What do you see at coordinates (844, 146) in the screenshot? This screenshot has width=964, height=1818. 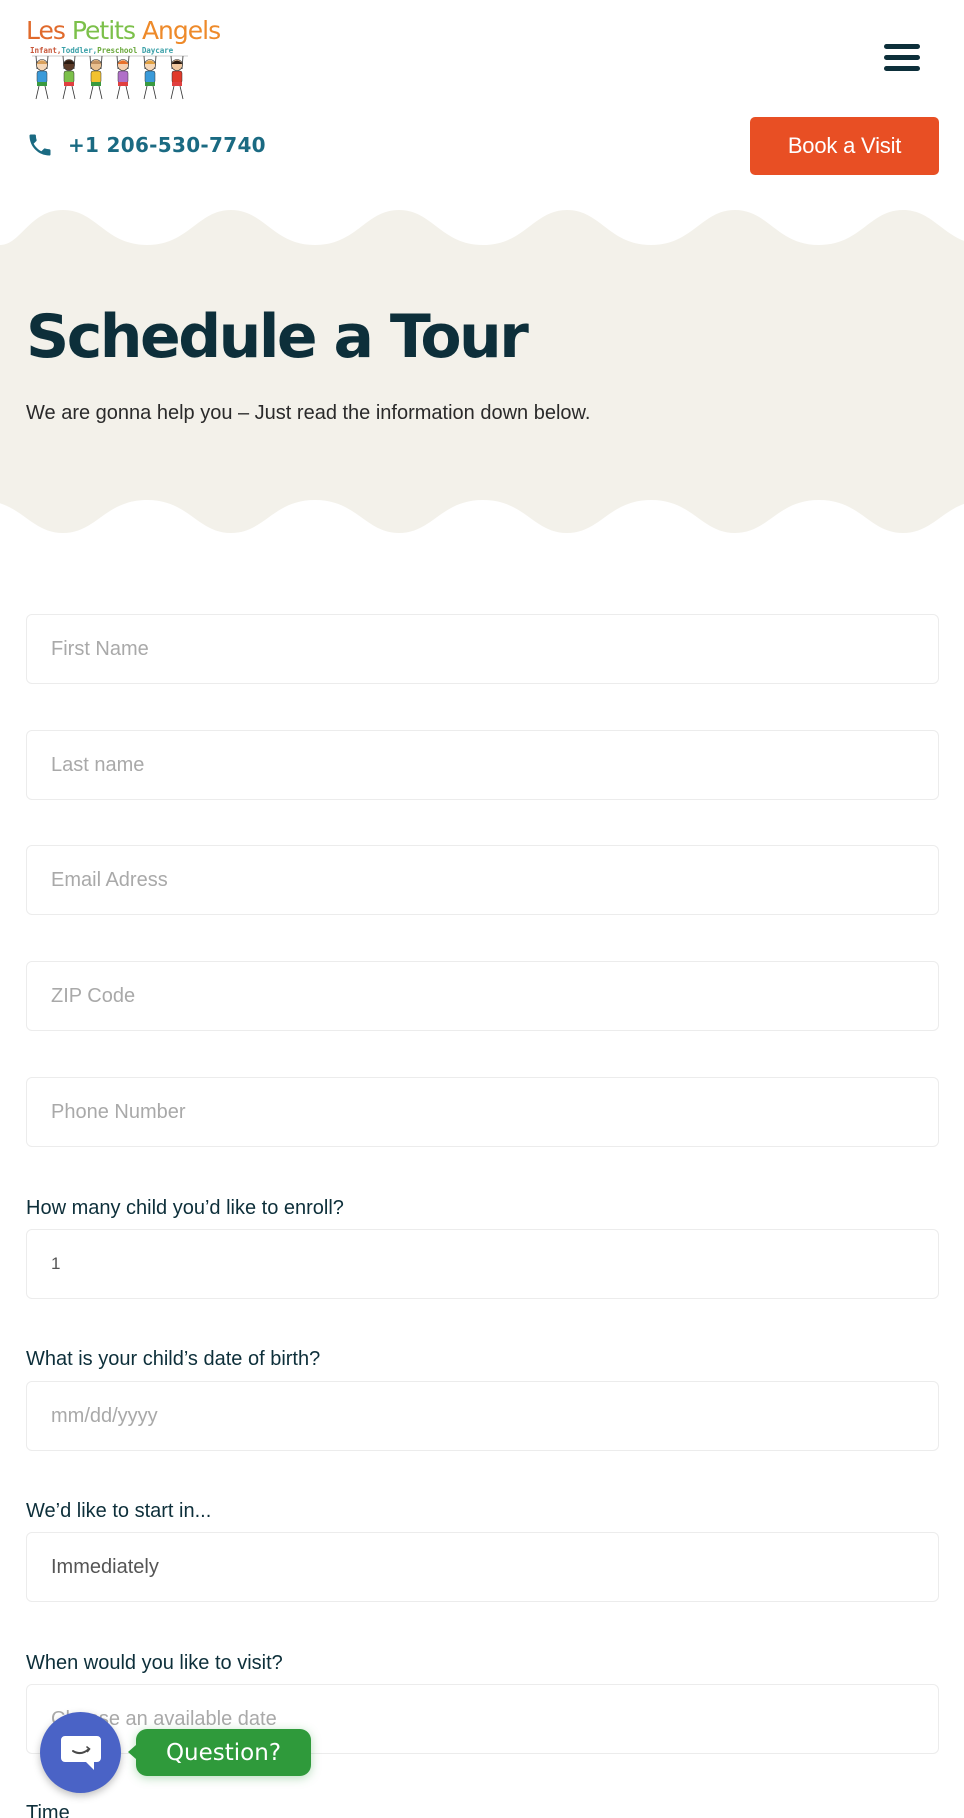 I see `book-a-visit-button: Book a Visit` at bounding box center [844, 146].